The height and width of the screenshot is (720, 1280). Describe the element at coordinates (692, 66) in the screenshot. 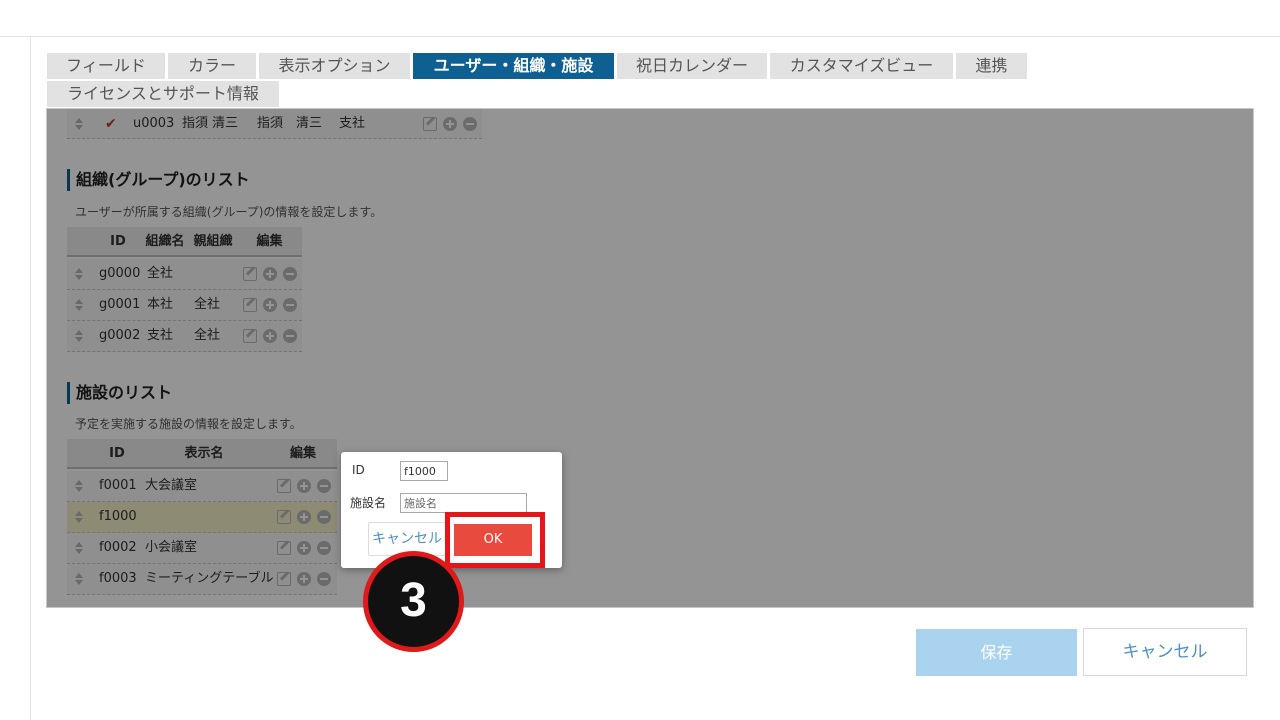

I see `tab-holiday-calendar: 祝日カレンダー` at that location.